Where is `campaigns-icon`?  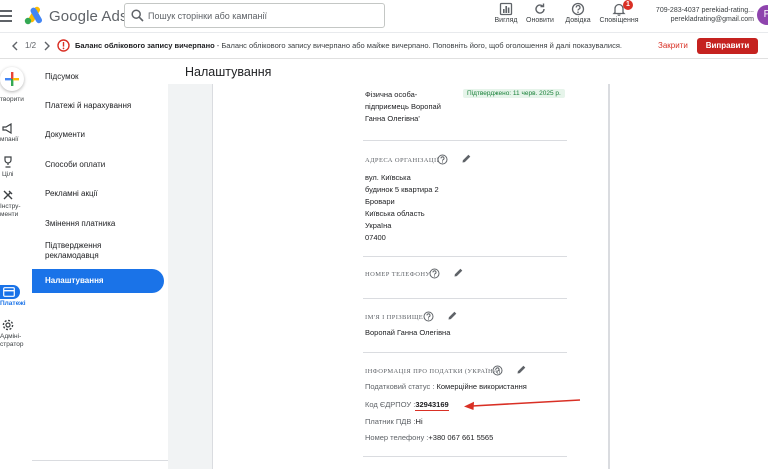 campaigns-icon is located at coordinates (8, 128).